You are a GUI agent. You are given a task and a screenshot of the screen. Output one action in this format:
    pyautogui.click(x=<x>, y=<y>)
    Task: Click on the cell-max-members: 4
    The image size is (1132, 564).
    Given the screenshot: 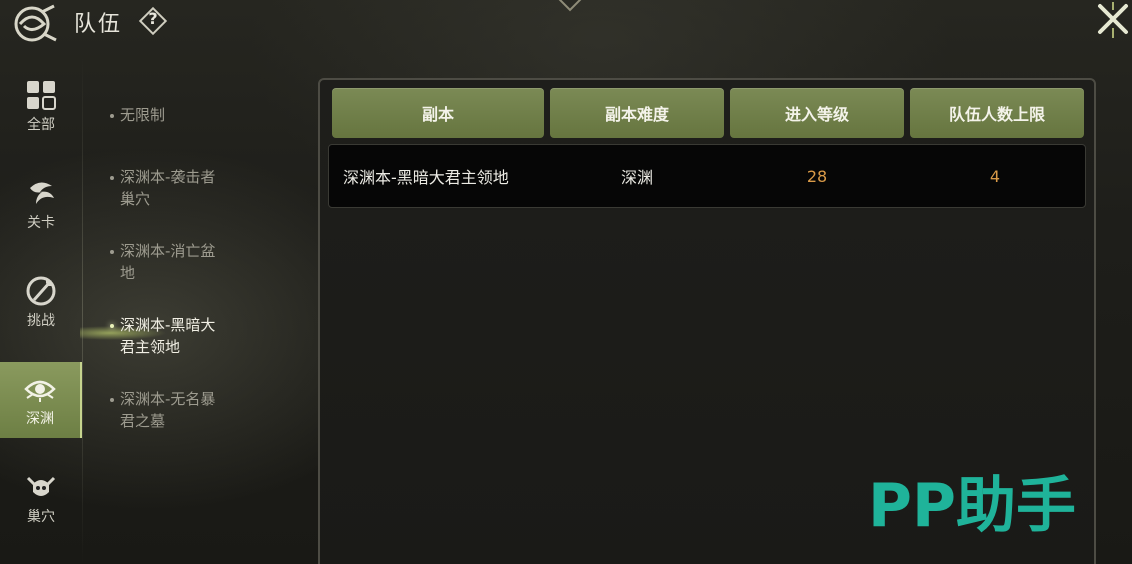 What is the action you would take?
    pyautogui.click(x=995, y=176)
    